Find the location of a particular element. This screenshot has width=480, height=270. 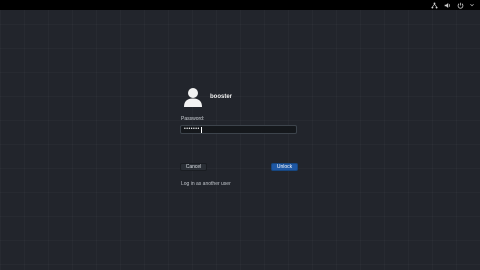

text-cursor is located at coordinates (201, 129).